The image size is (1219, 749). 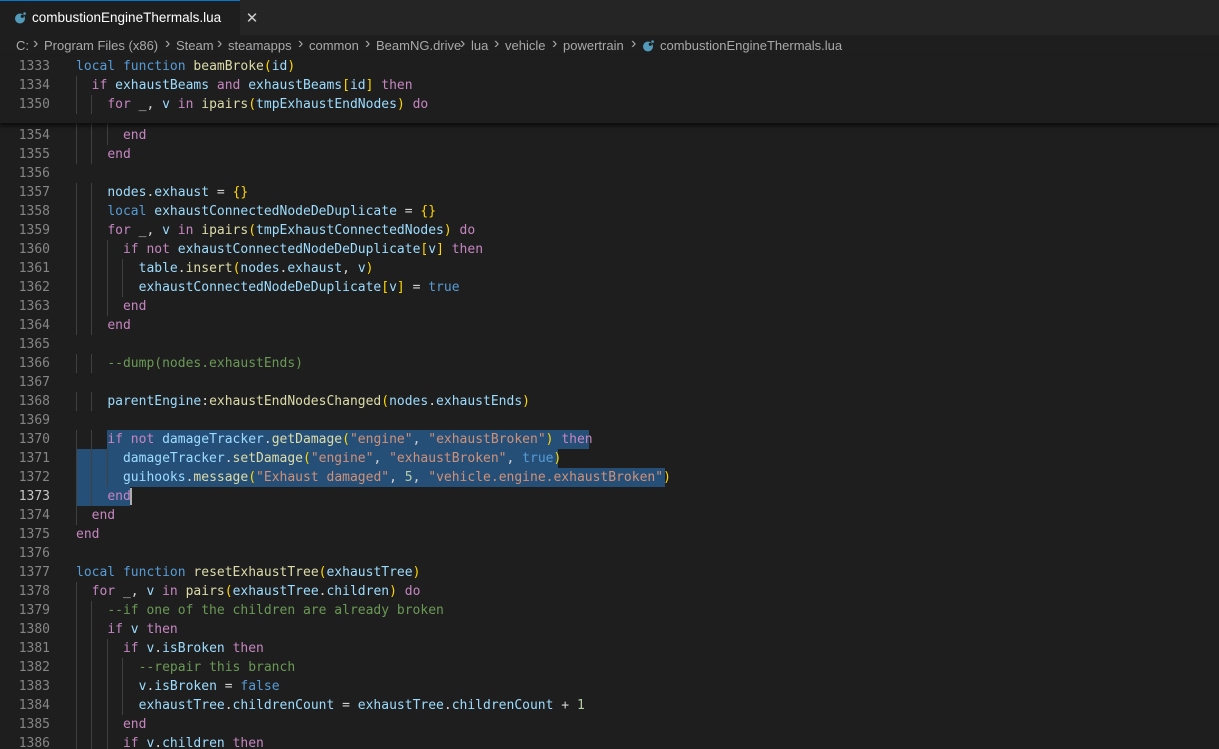 What do you see at coordinates (34, 420) in the screenshot?
I see `line-number: 1369` at bounding box center [34, 420].